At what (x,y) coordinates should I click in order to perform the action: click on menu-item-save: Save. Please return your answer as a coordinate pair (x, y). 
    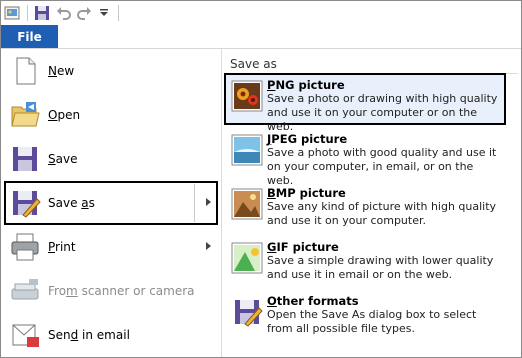
    Looking at the image, I should click on (111, 159).